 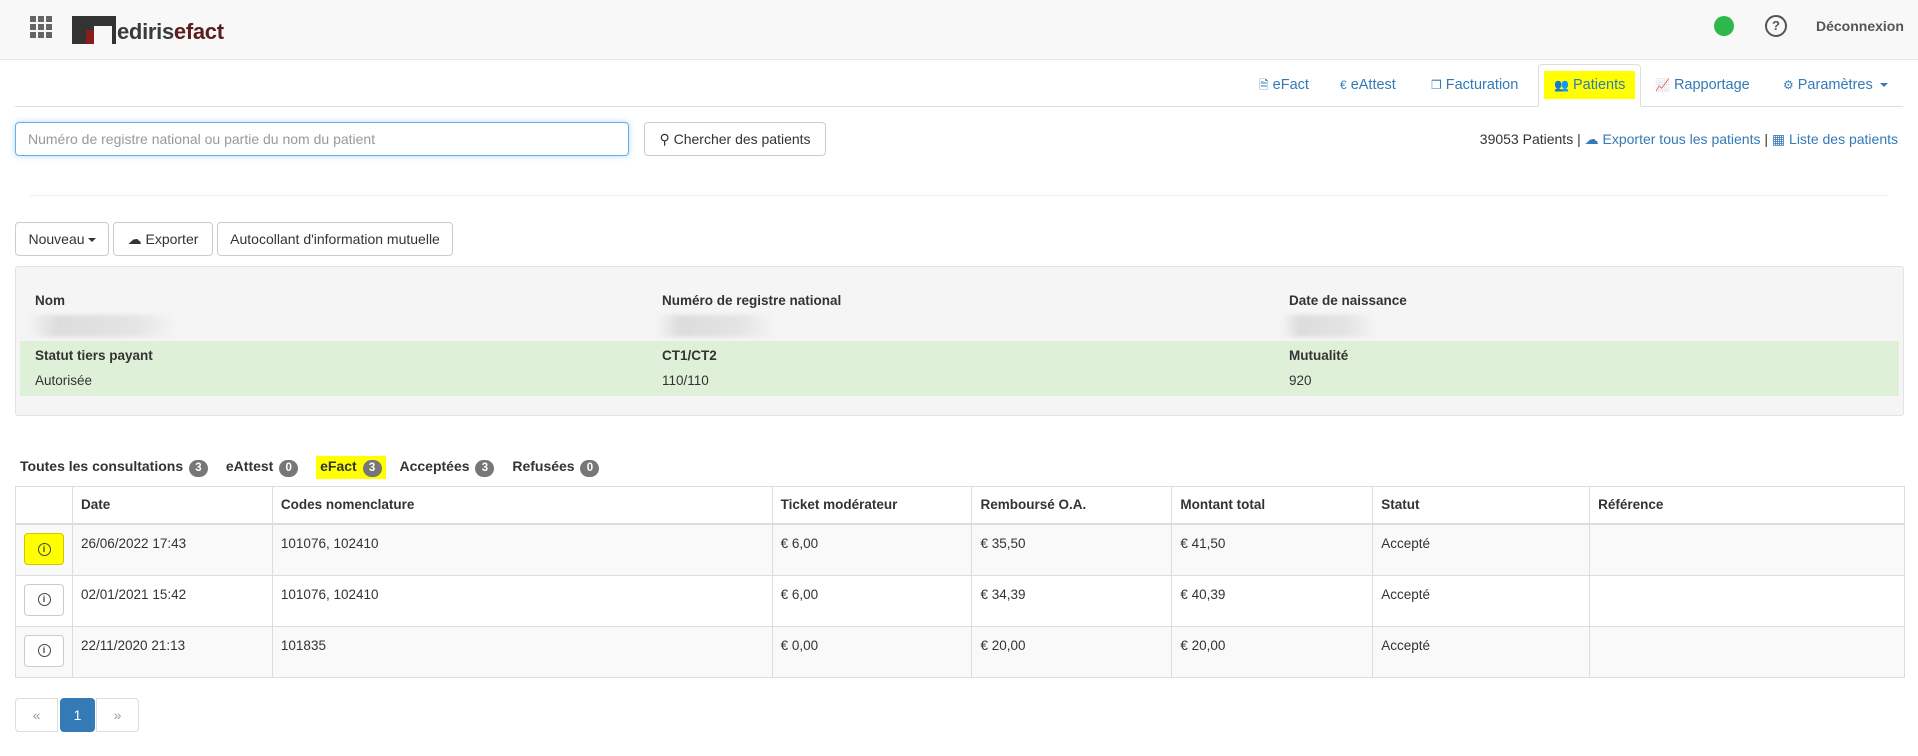 What do you see at coordinates (94, 355) in the screenshot?
I see `third-party-status-label: Statut tiers payant` at bounding box center [94, 355].